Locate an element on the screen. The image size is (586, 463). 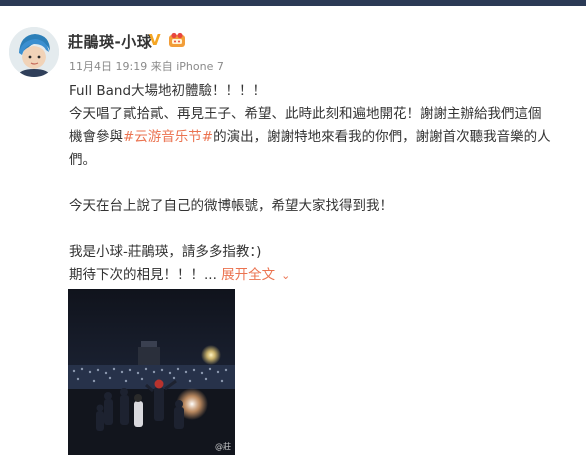
verified-icon: V is located at coordinates (155, 40).